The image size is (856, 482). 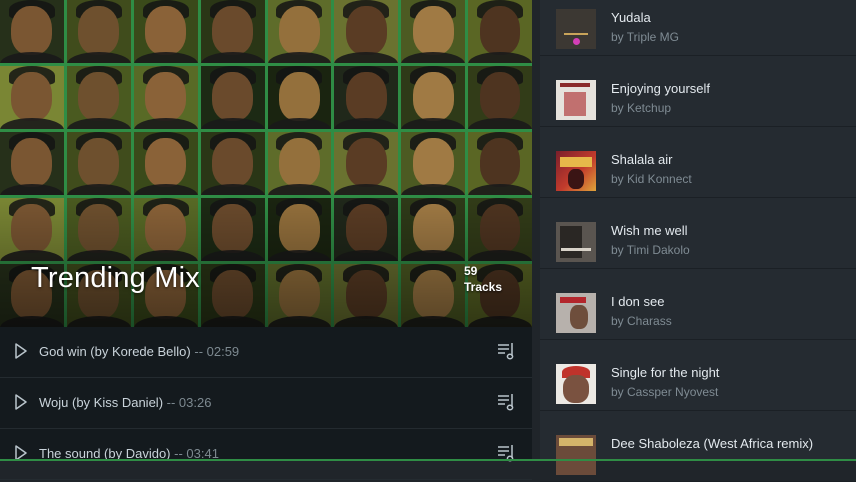 I want to click on song-artist: by Cassper Nyovest, so click(x=665, y=392).